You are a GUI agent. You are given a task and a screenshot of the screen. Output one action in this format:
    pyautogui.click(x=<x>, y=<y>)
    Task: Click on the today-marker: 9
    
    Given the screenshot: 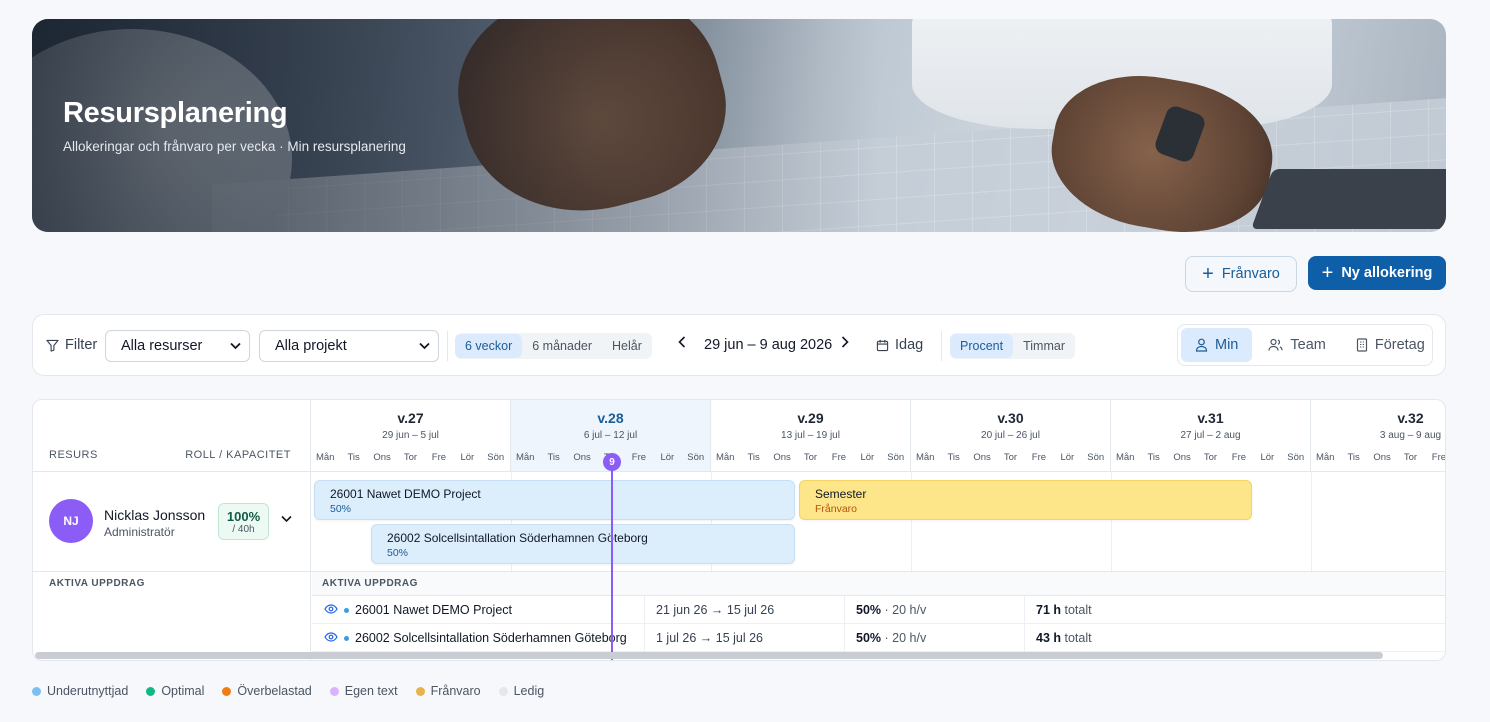 What is the action you would take?
    pyautogui.click(x=612, y=462)
    